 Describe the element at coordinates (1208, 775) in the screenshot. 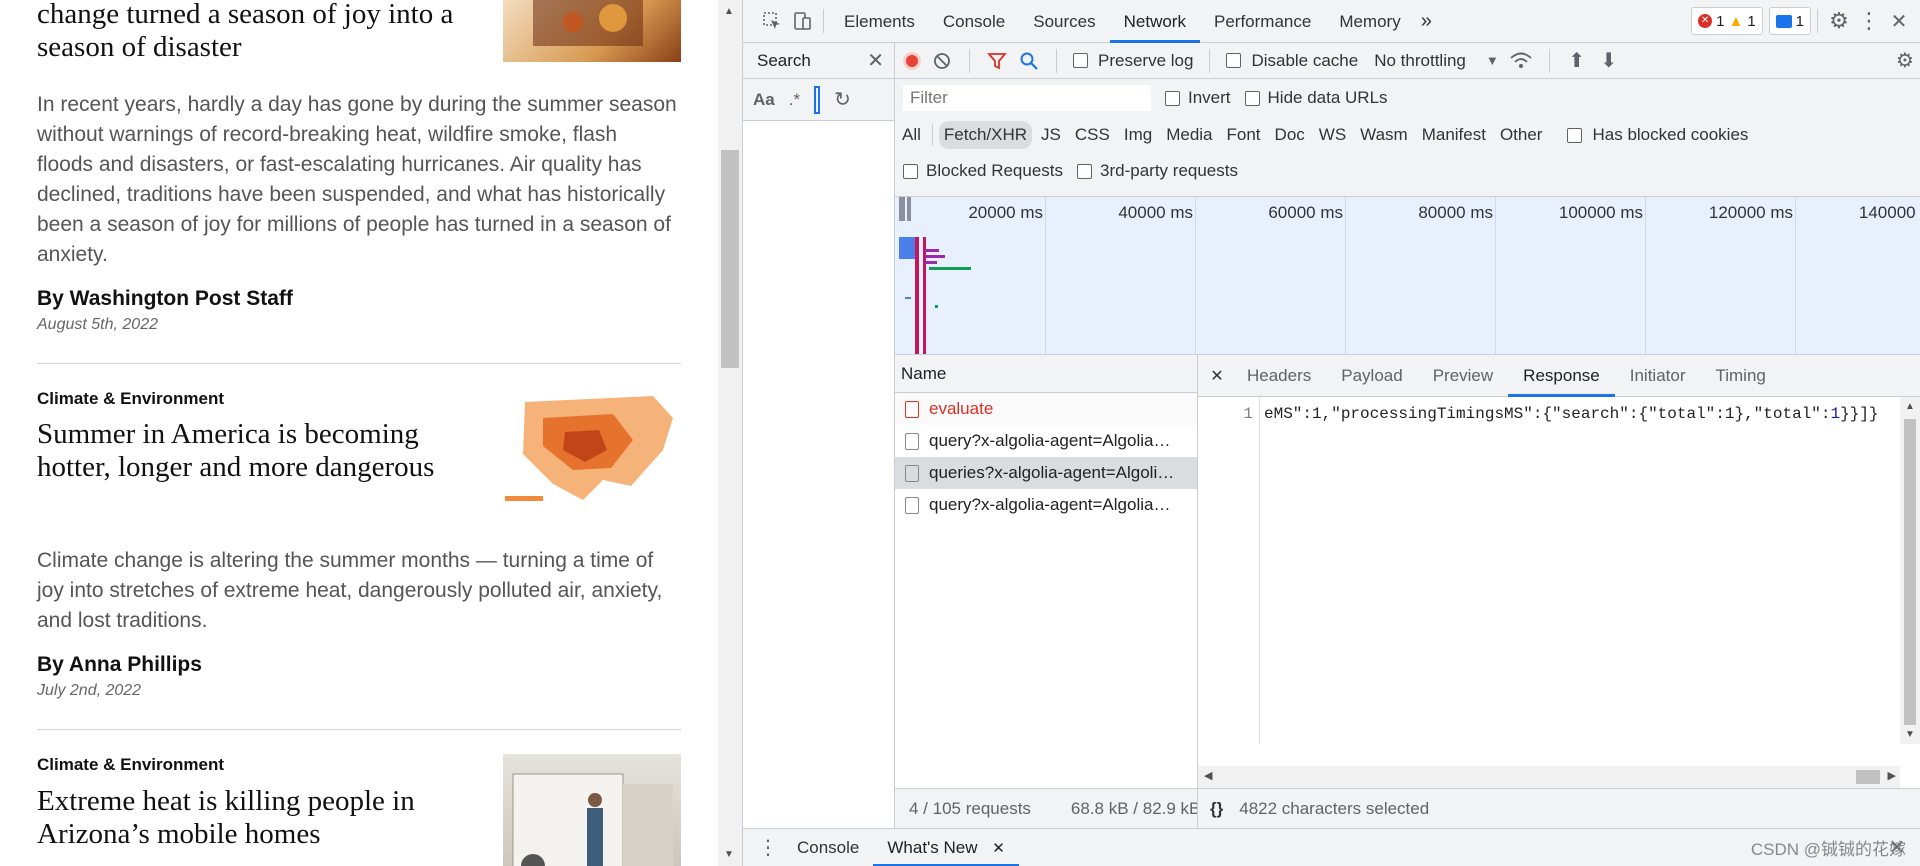

I see `scroll-left-icon: ◀` at that location.